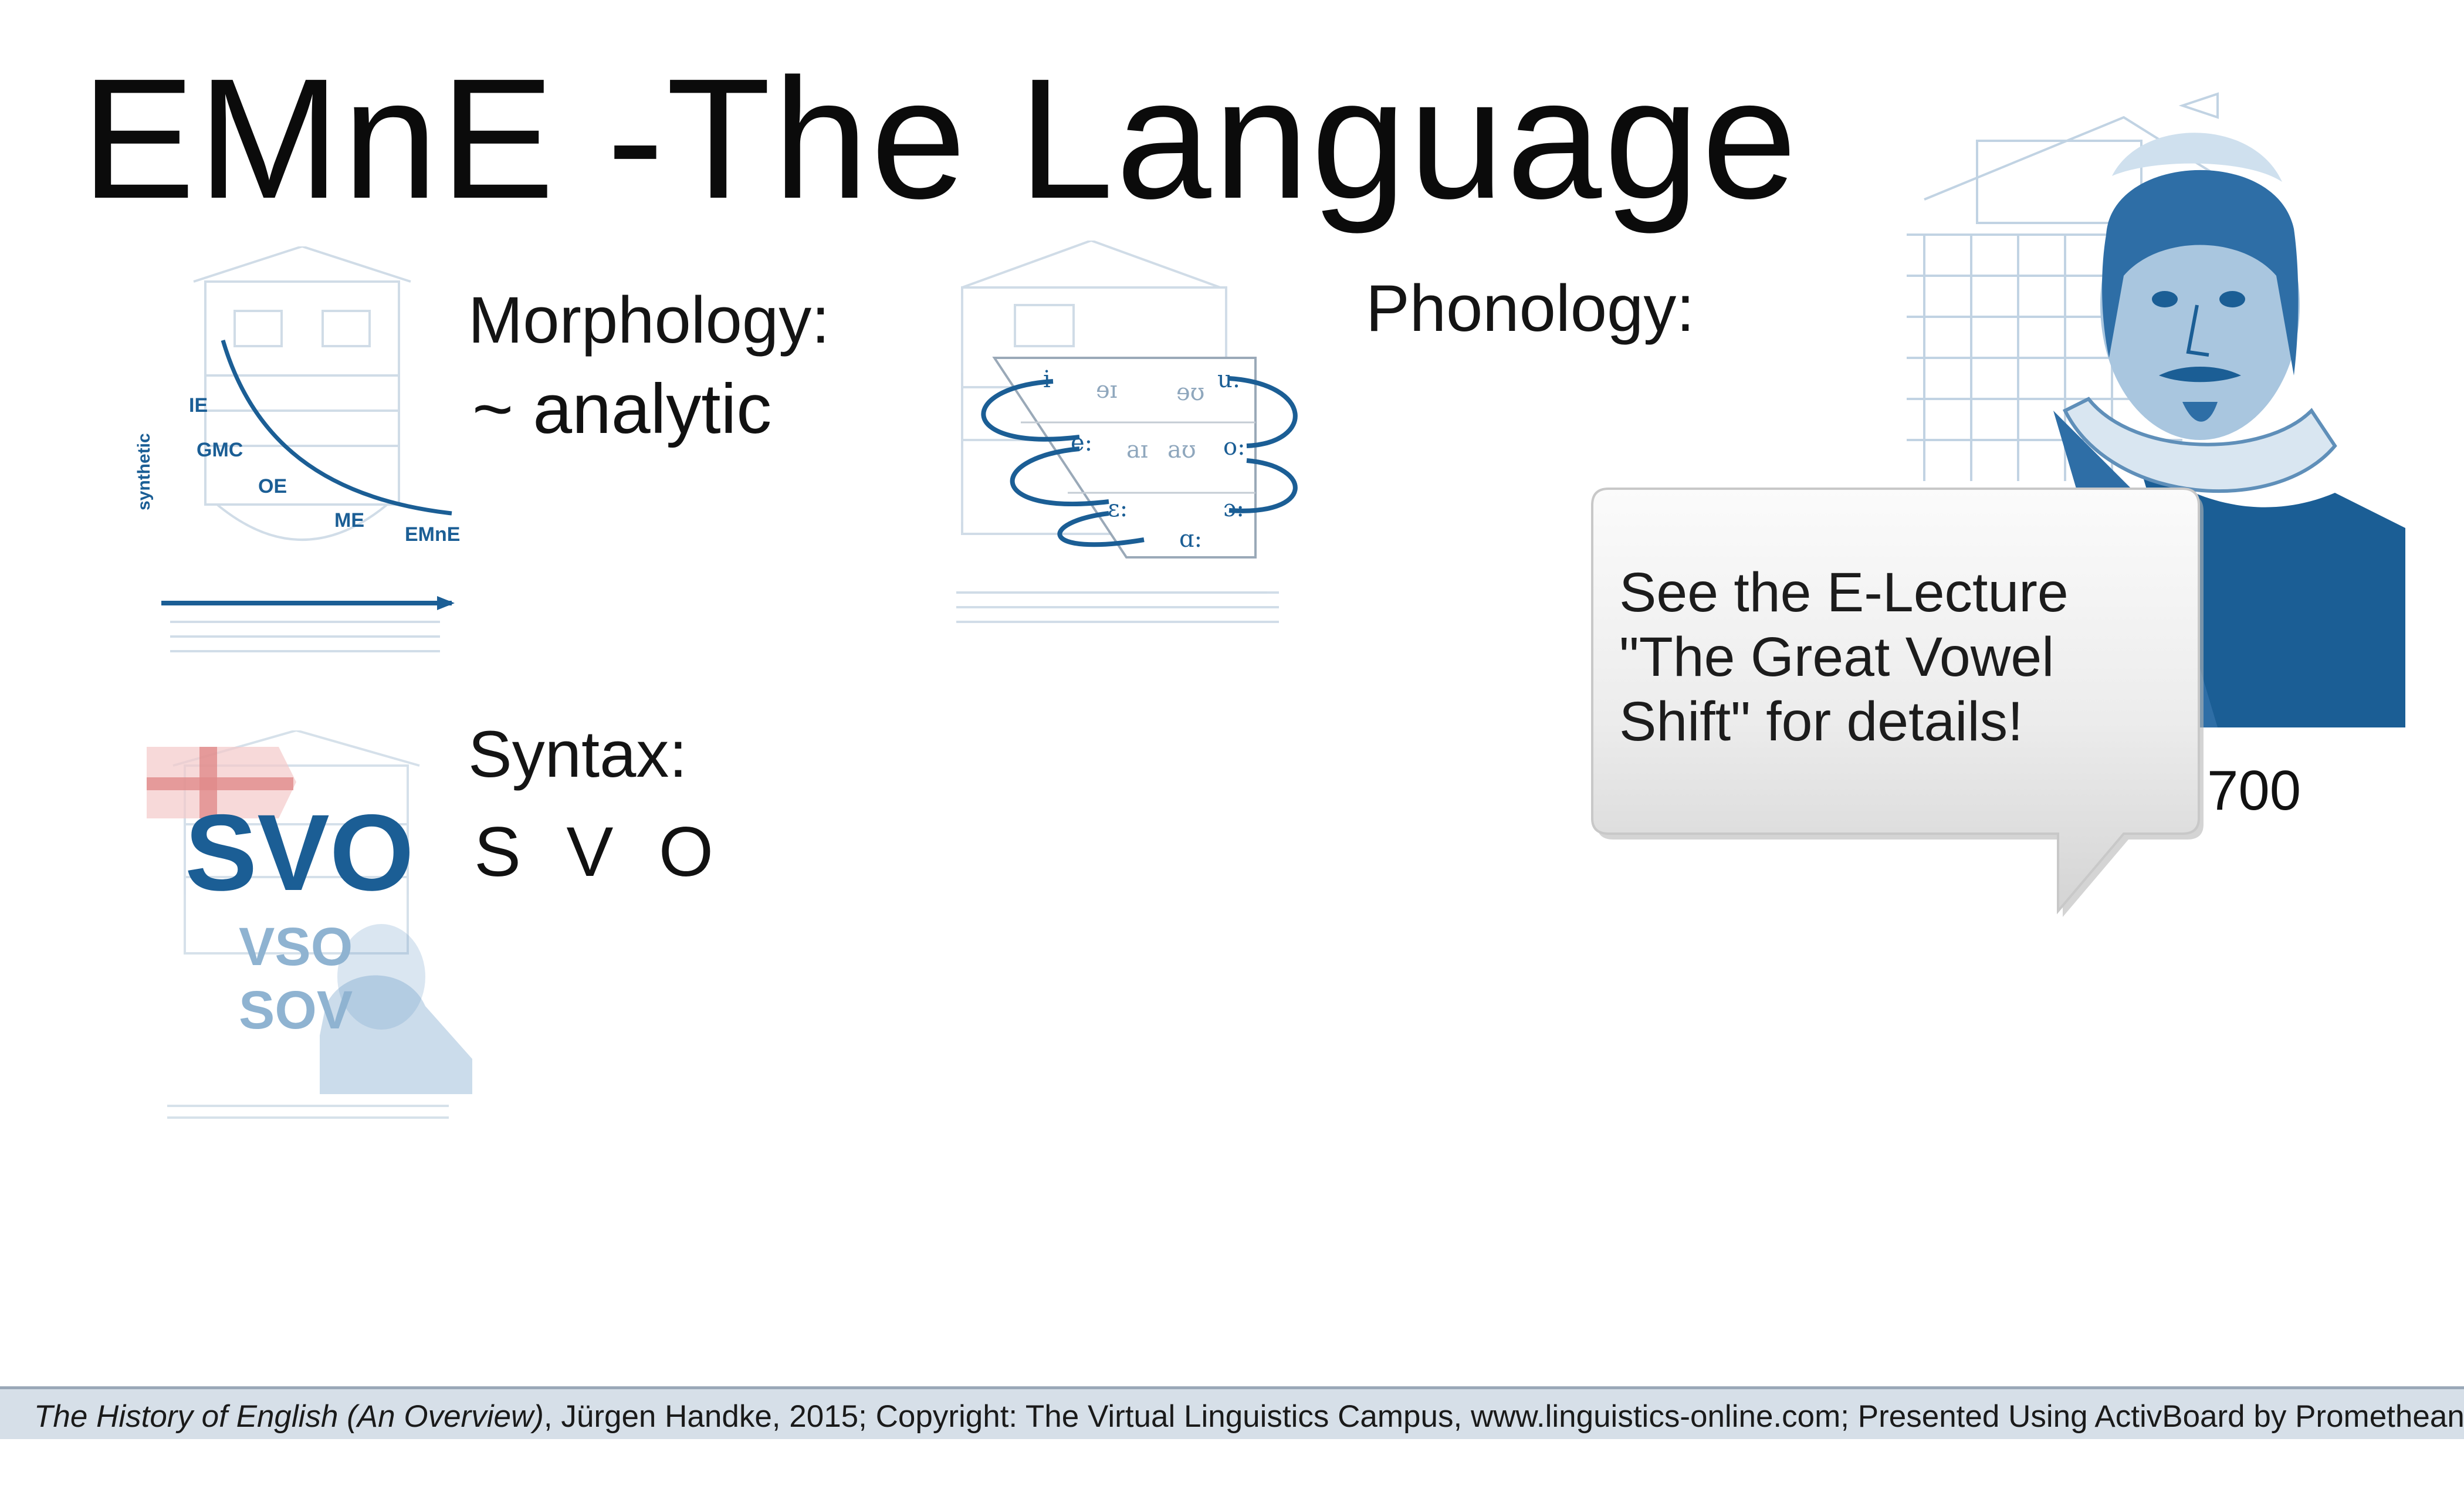 The height and width of the screenshot is (1496, 2464). I want to click on slide-title: EMnE -The Language, so click(940, 138).